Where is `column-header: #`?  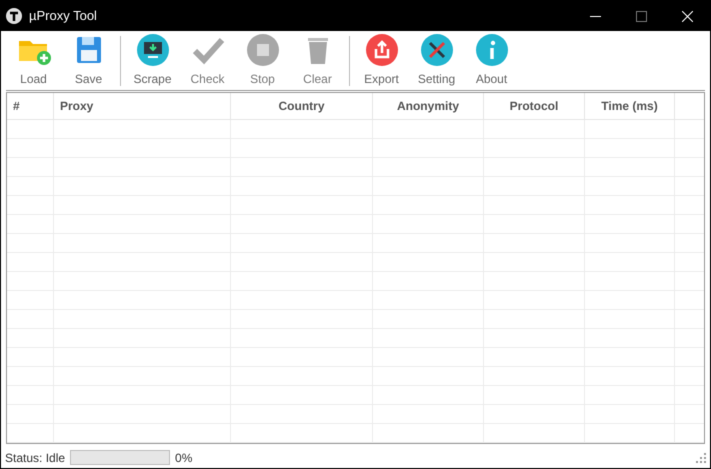 column-header: # is located at coordinates (30, 106).